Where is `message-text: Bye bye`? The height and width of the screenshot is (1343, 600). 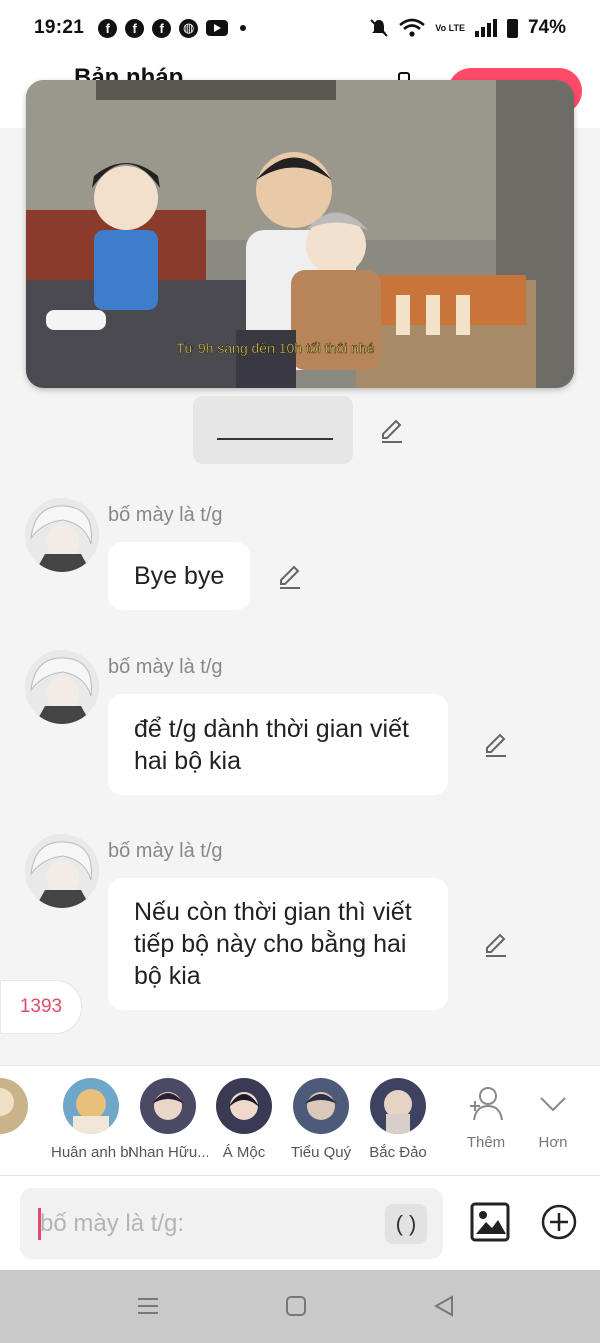
message-text: Bye bye is located at coordinates (179, 576).